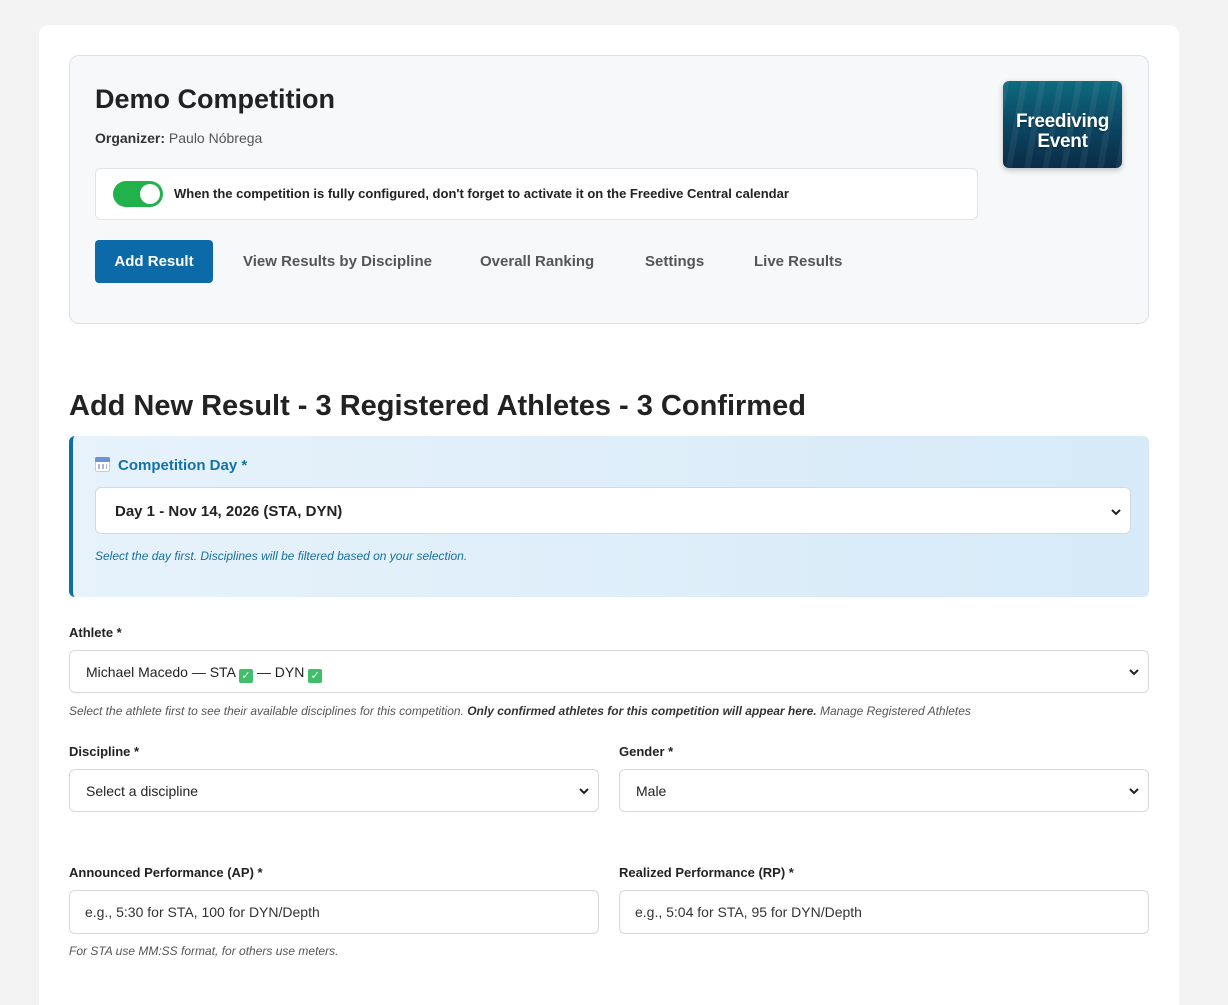  I want to click on tab-add-result: Add Result, so click(154, 261).